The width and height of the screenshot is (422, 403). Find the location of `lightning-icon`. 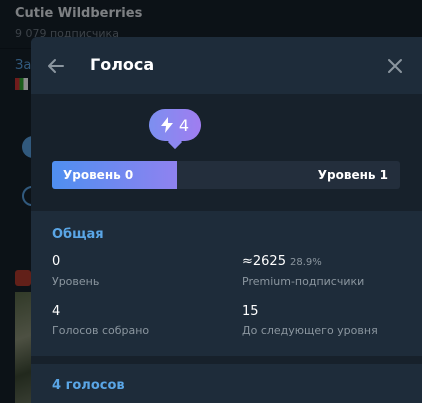

lightning-icon is located at coordinates (166, 125).